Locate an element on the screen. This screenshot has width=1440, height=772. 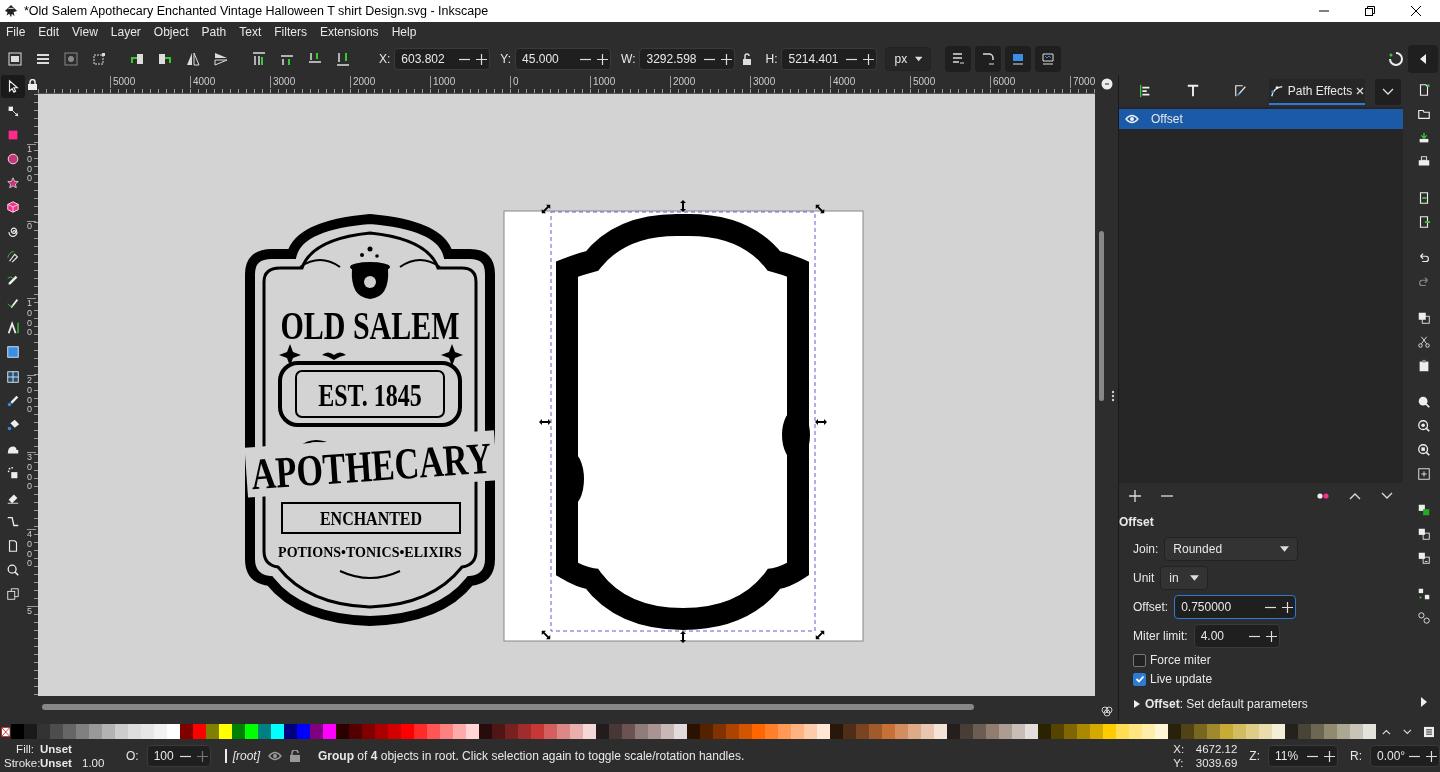
menu-item: View is located at coordinates (85, 32).